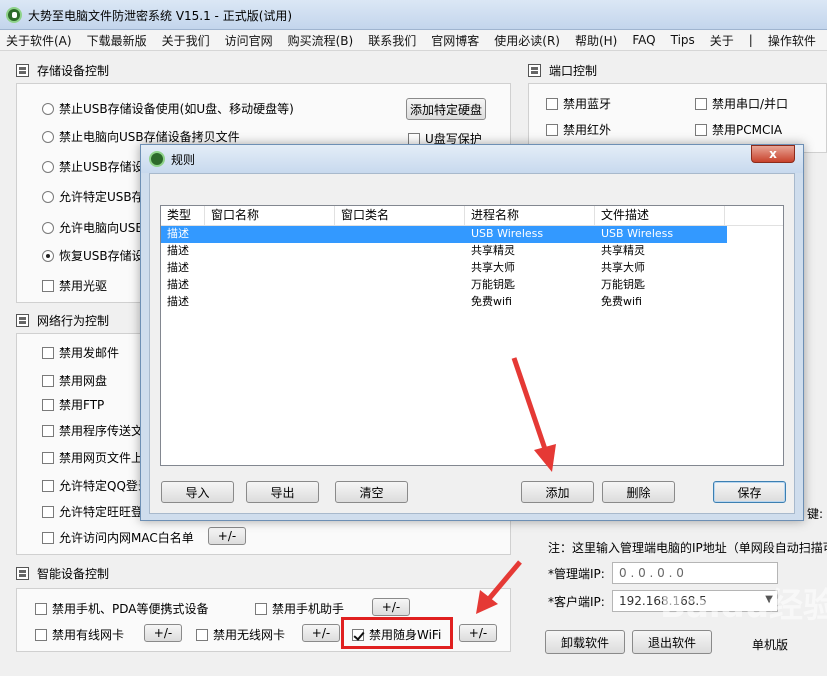 The height and width of the screenshot is (676, 827). I want to click on storage-option-6: 恢复USB存储设, so click(93, 255).